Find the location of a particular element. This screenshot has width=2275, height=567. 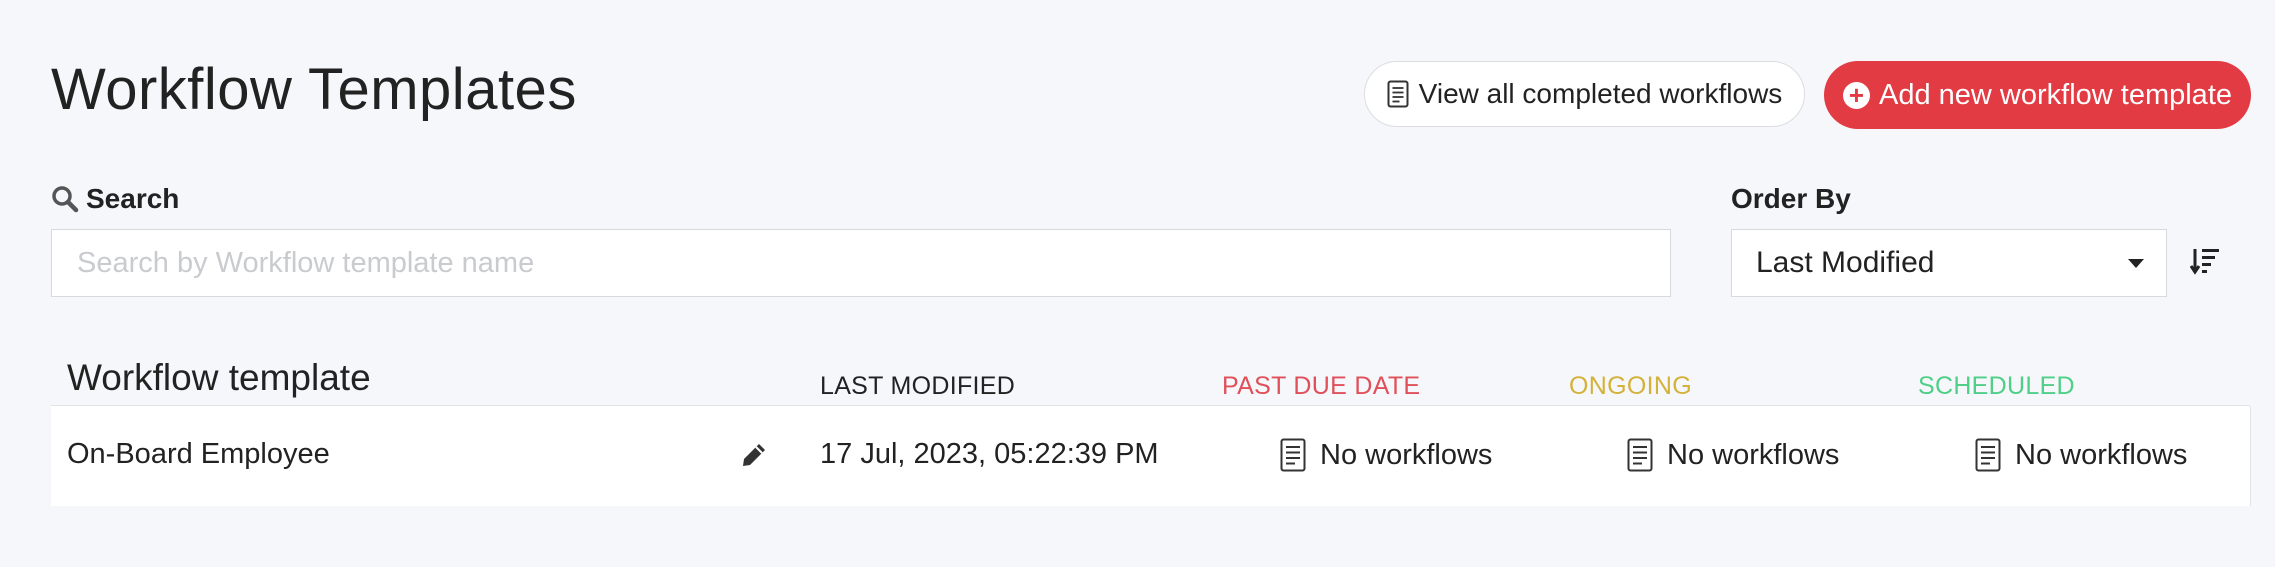

order-by-selected-value: Last Modified is located at coordinates (1845, 262).